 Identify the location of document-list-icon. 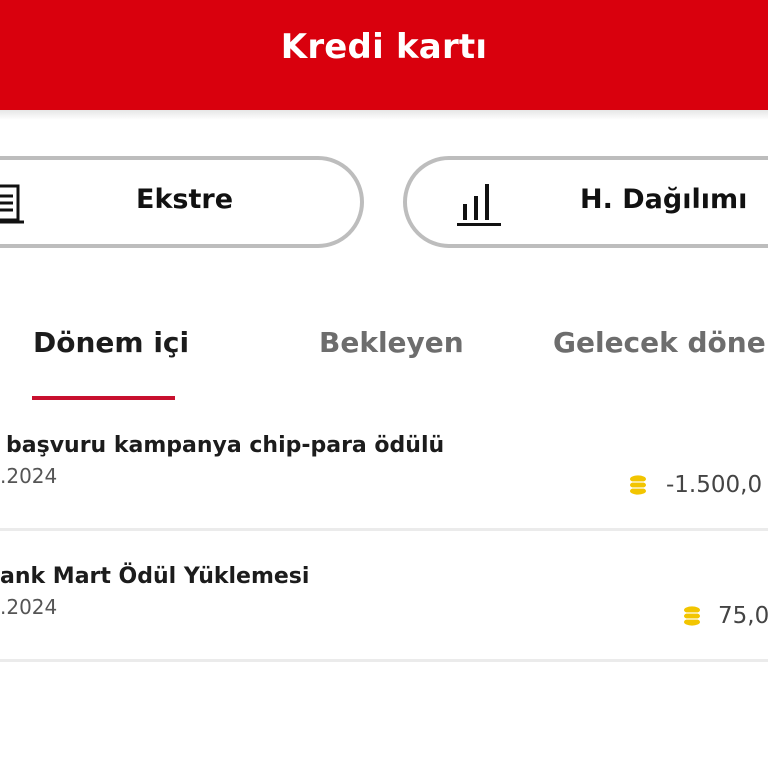
(12, 204).